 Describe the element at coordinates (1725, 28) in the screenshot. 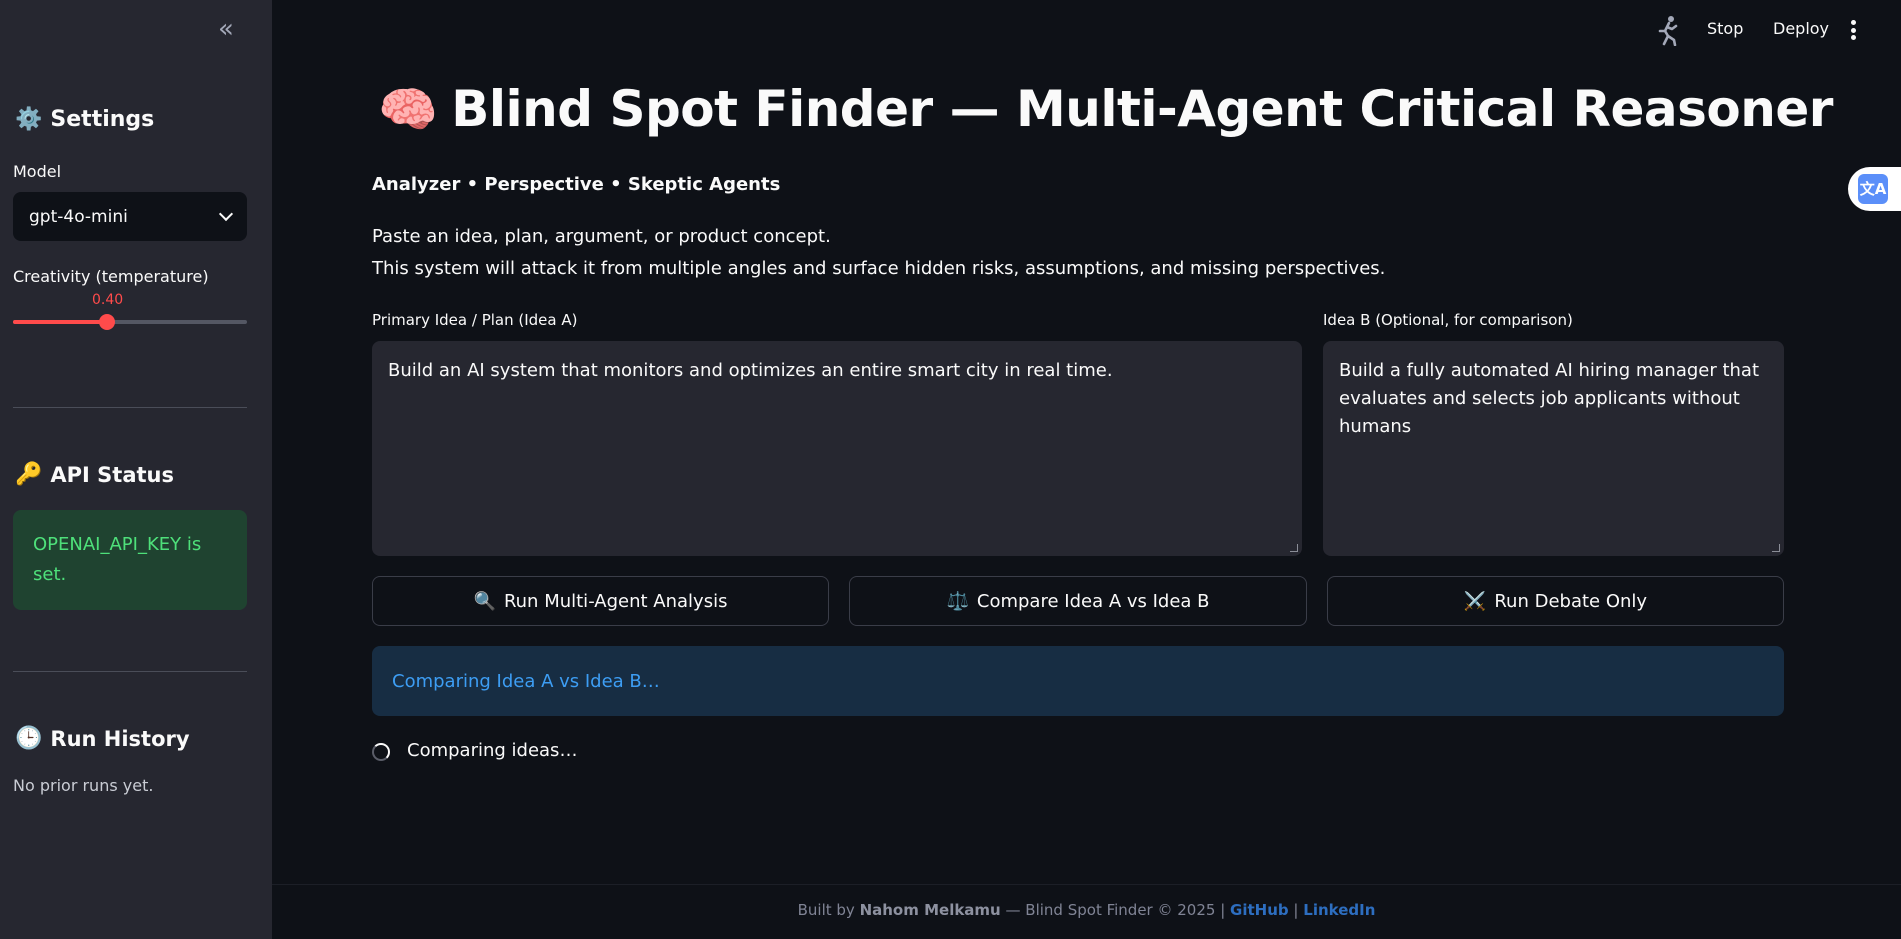

I see `stop-button: Stop` at that location.